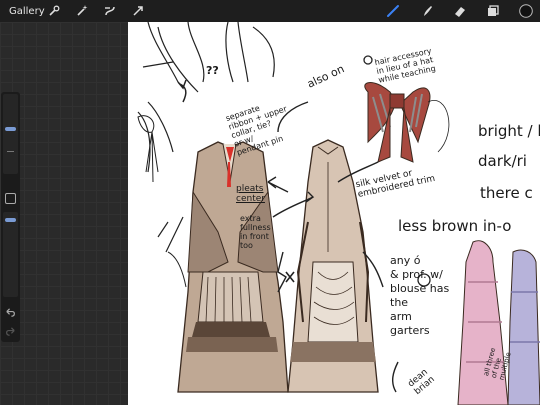 This screenshot has height=405, width=540. I want to click on modify-button, so click(10, 198).